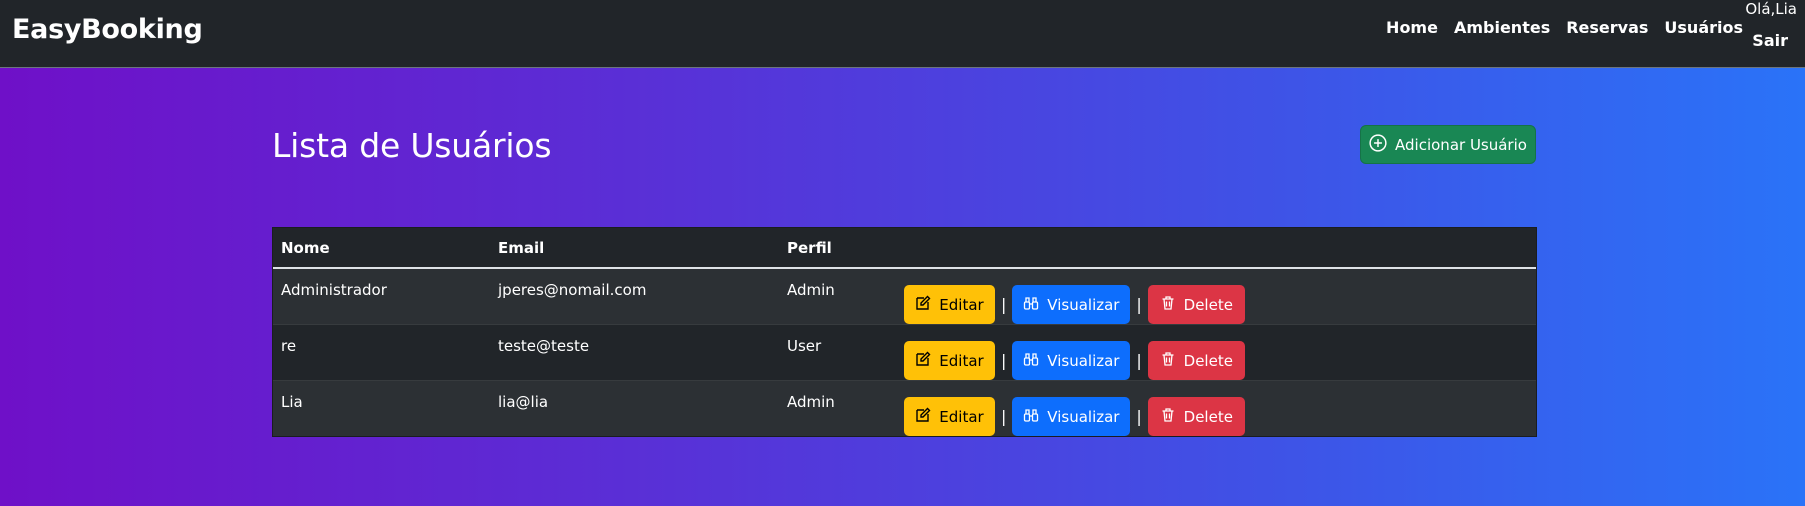 This screenshot has height=506, width=1805. I want to click on nav-link-home: Home, so click(1412, 27).